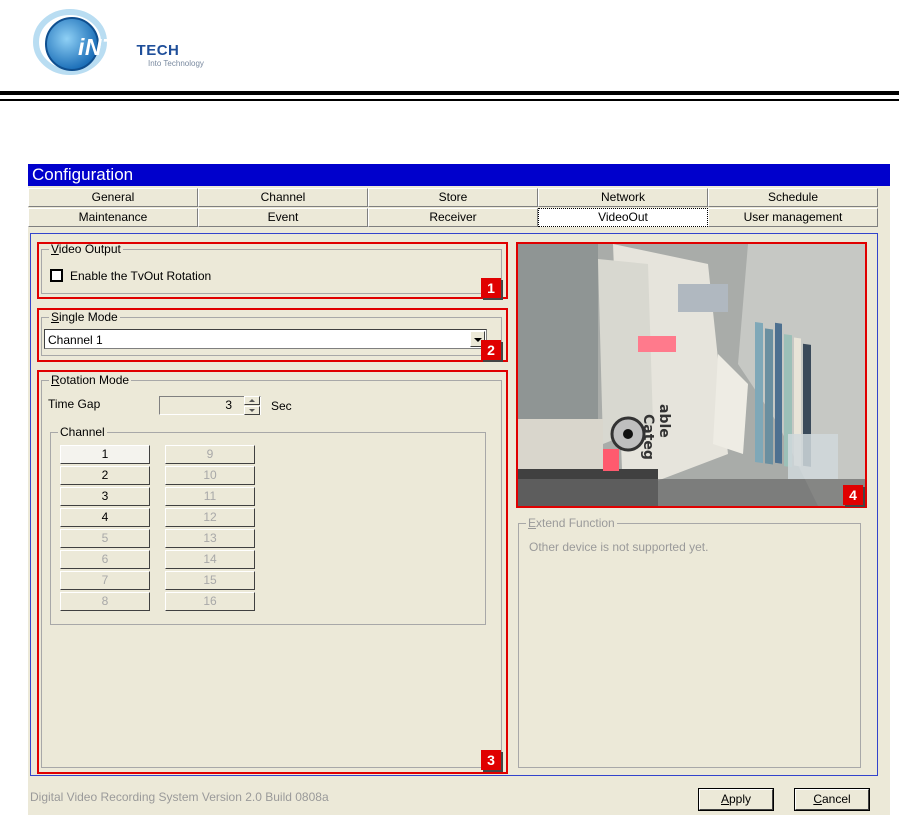  I want to click on video-output-group-label: Video Output, so click(86, 249).